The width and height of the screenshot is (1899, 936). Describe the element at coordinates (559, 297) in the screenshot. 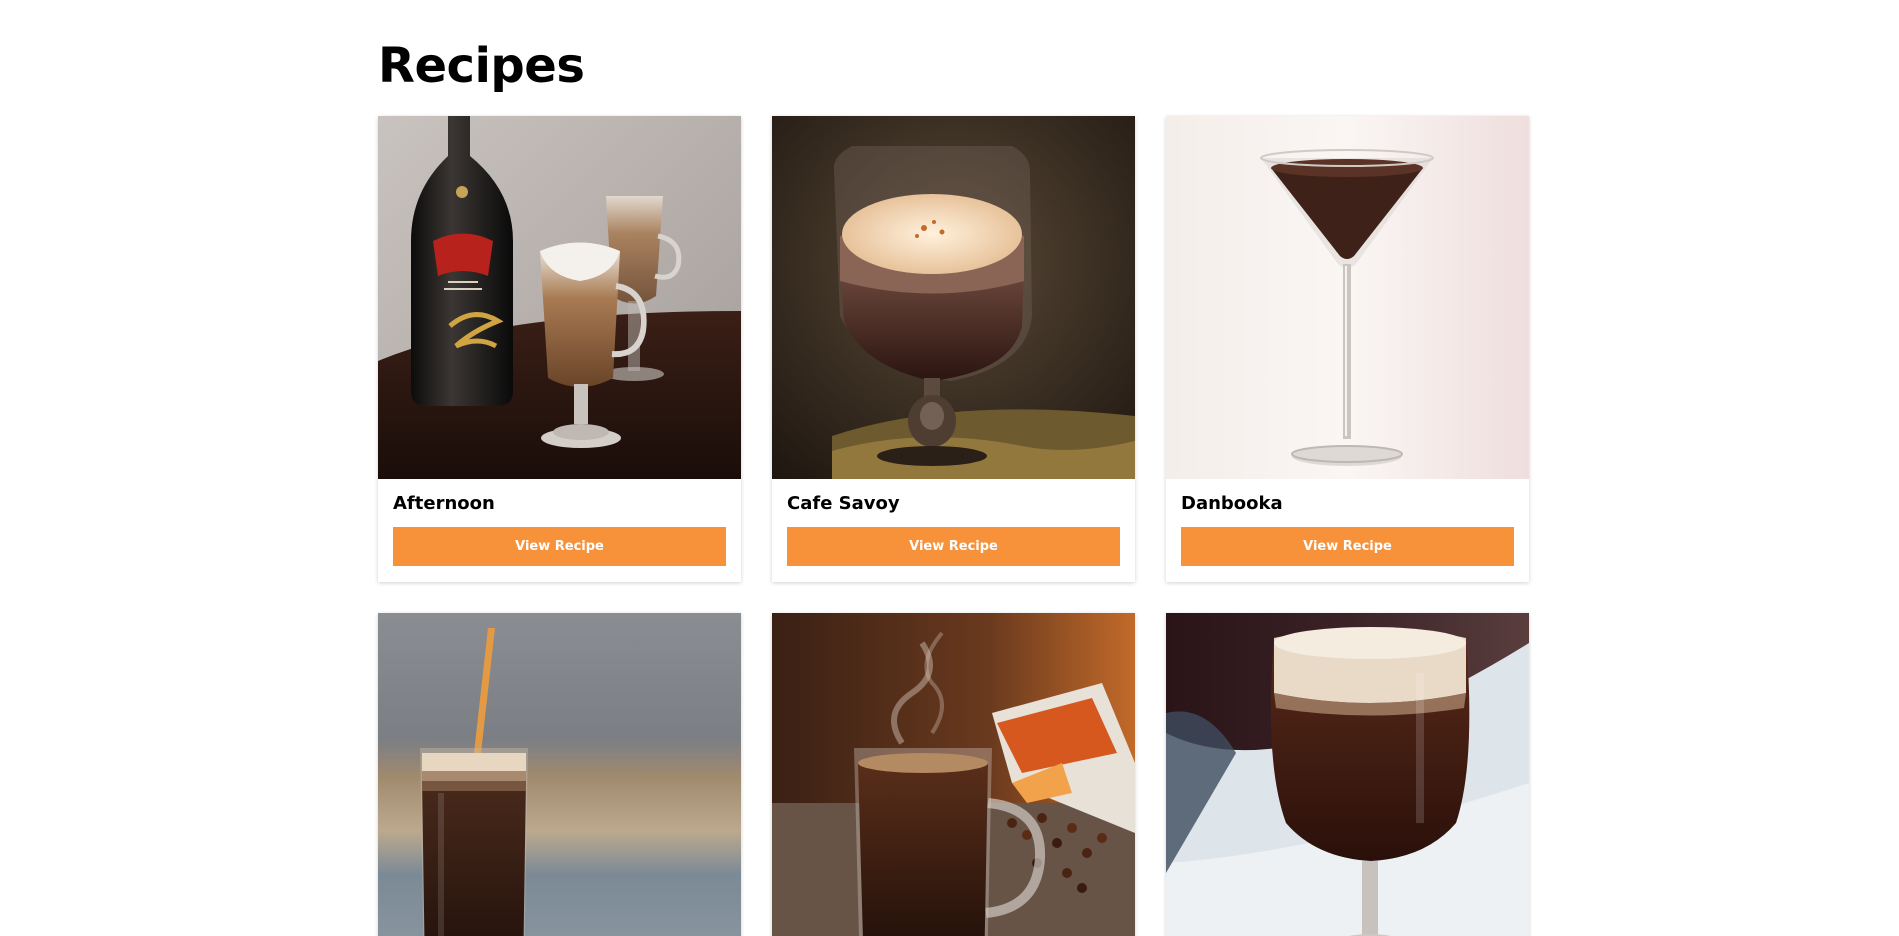

I see `recipe-image-baileys-coffee` at that location.